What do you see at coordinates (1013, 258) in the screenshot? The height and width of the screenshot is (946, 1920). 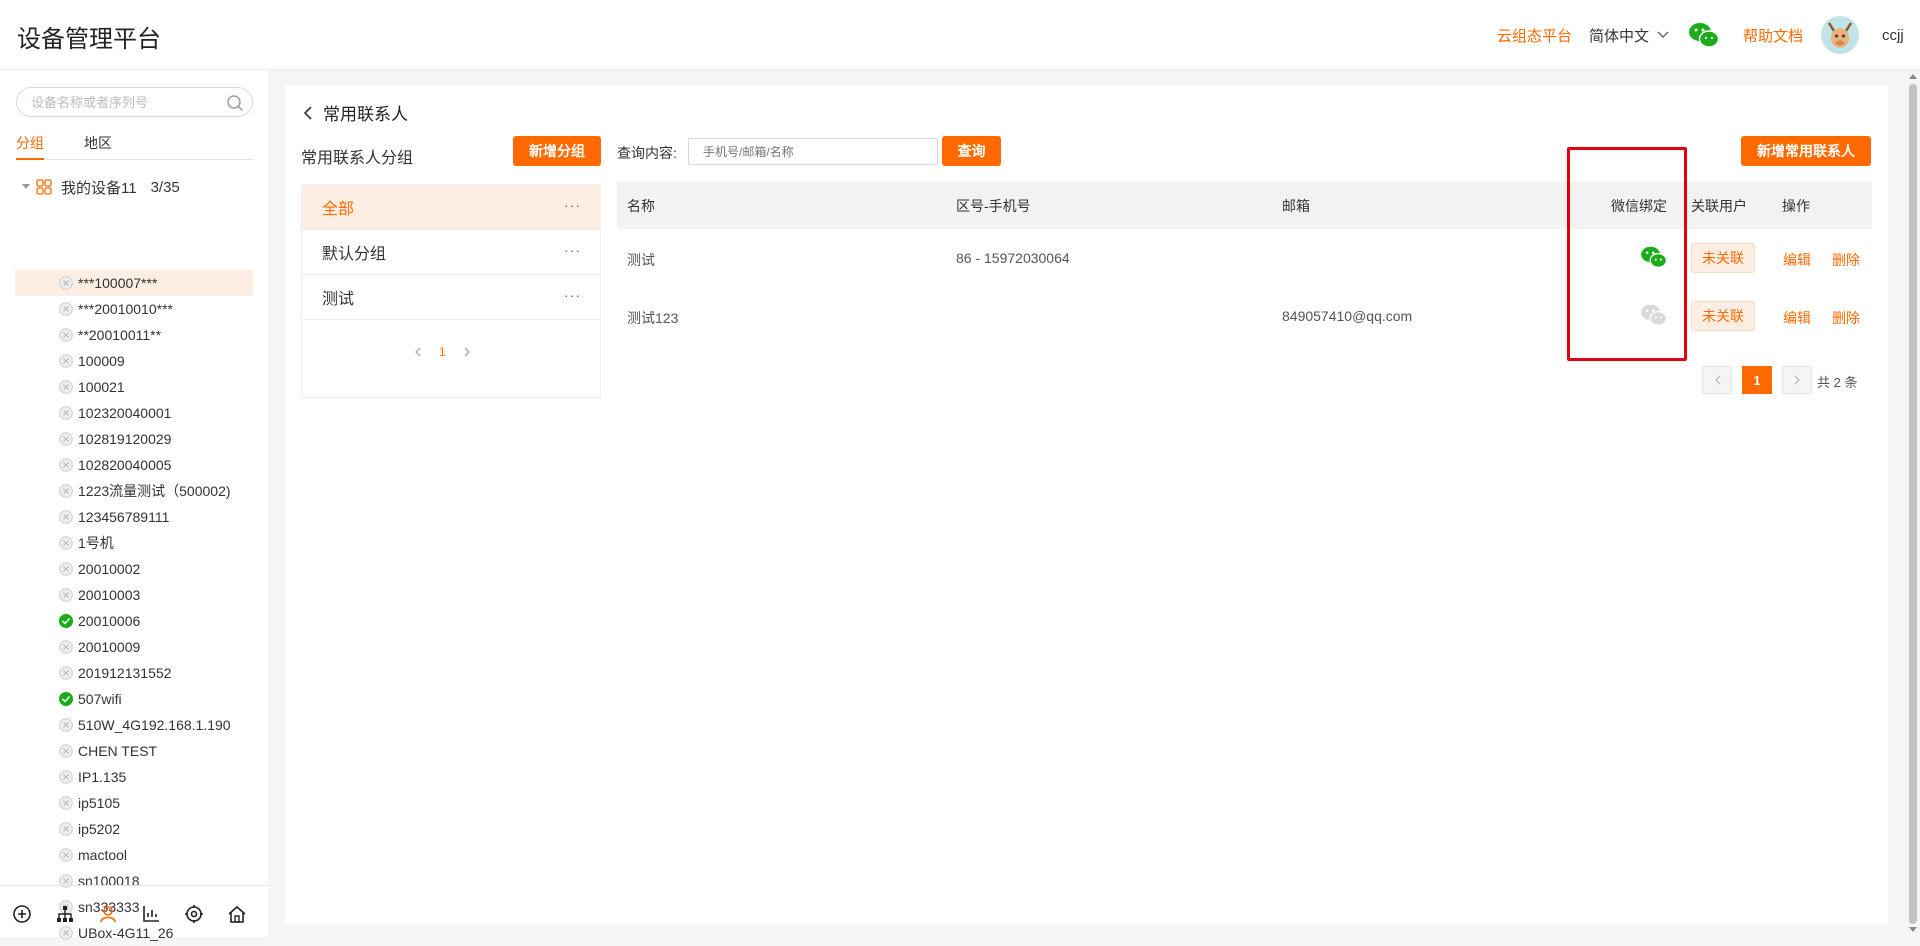 I see `cell-phone: 86 - 15972030064` at bounding box center [1013, 258].